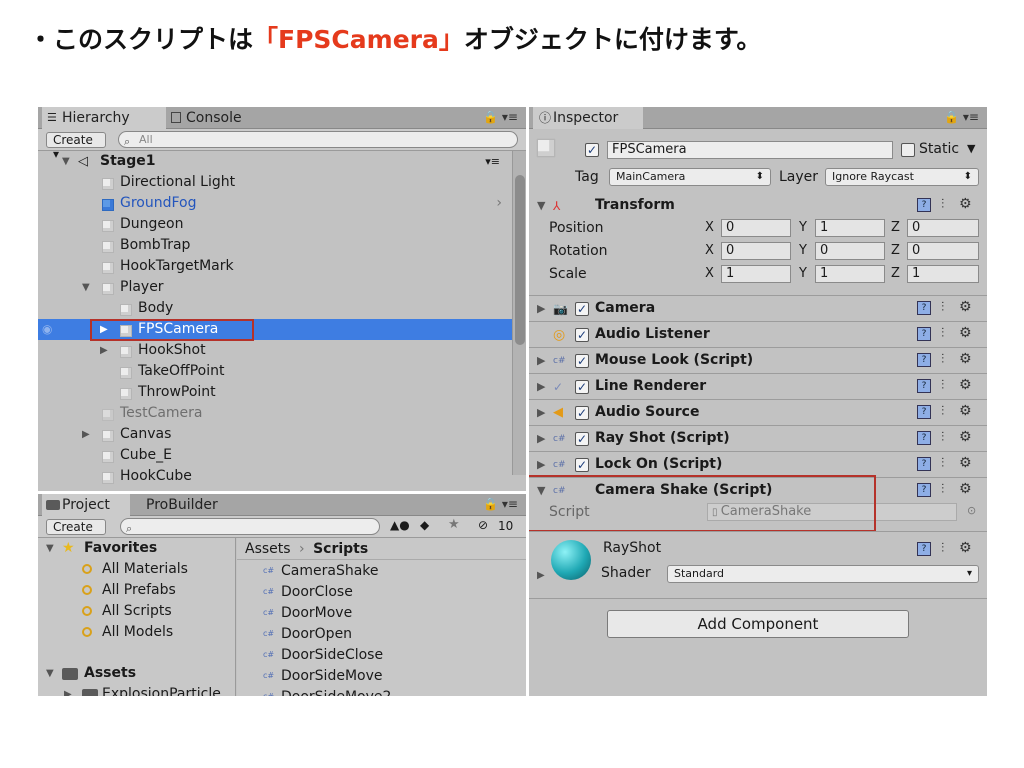 The width and height of the screenshot is (1024, 768). Describe the element at coordinates (971, 148) in the screenshot. I see `static-dropdown-icon: ▼` at that location.